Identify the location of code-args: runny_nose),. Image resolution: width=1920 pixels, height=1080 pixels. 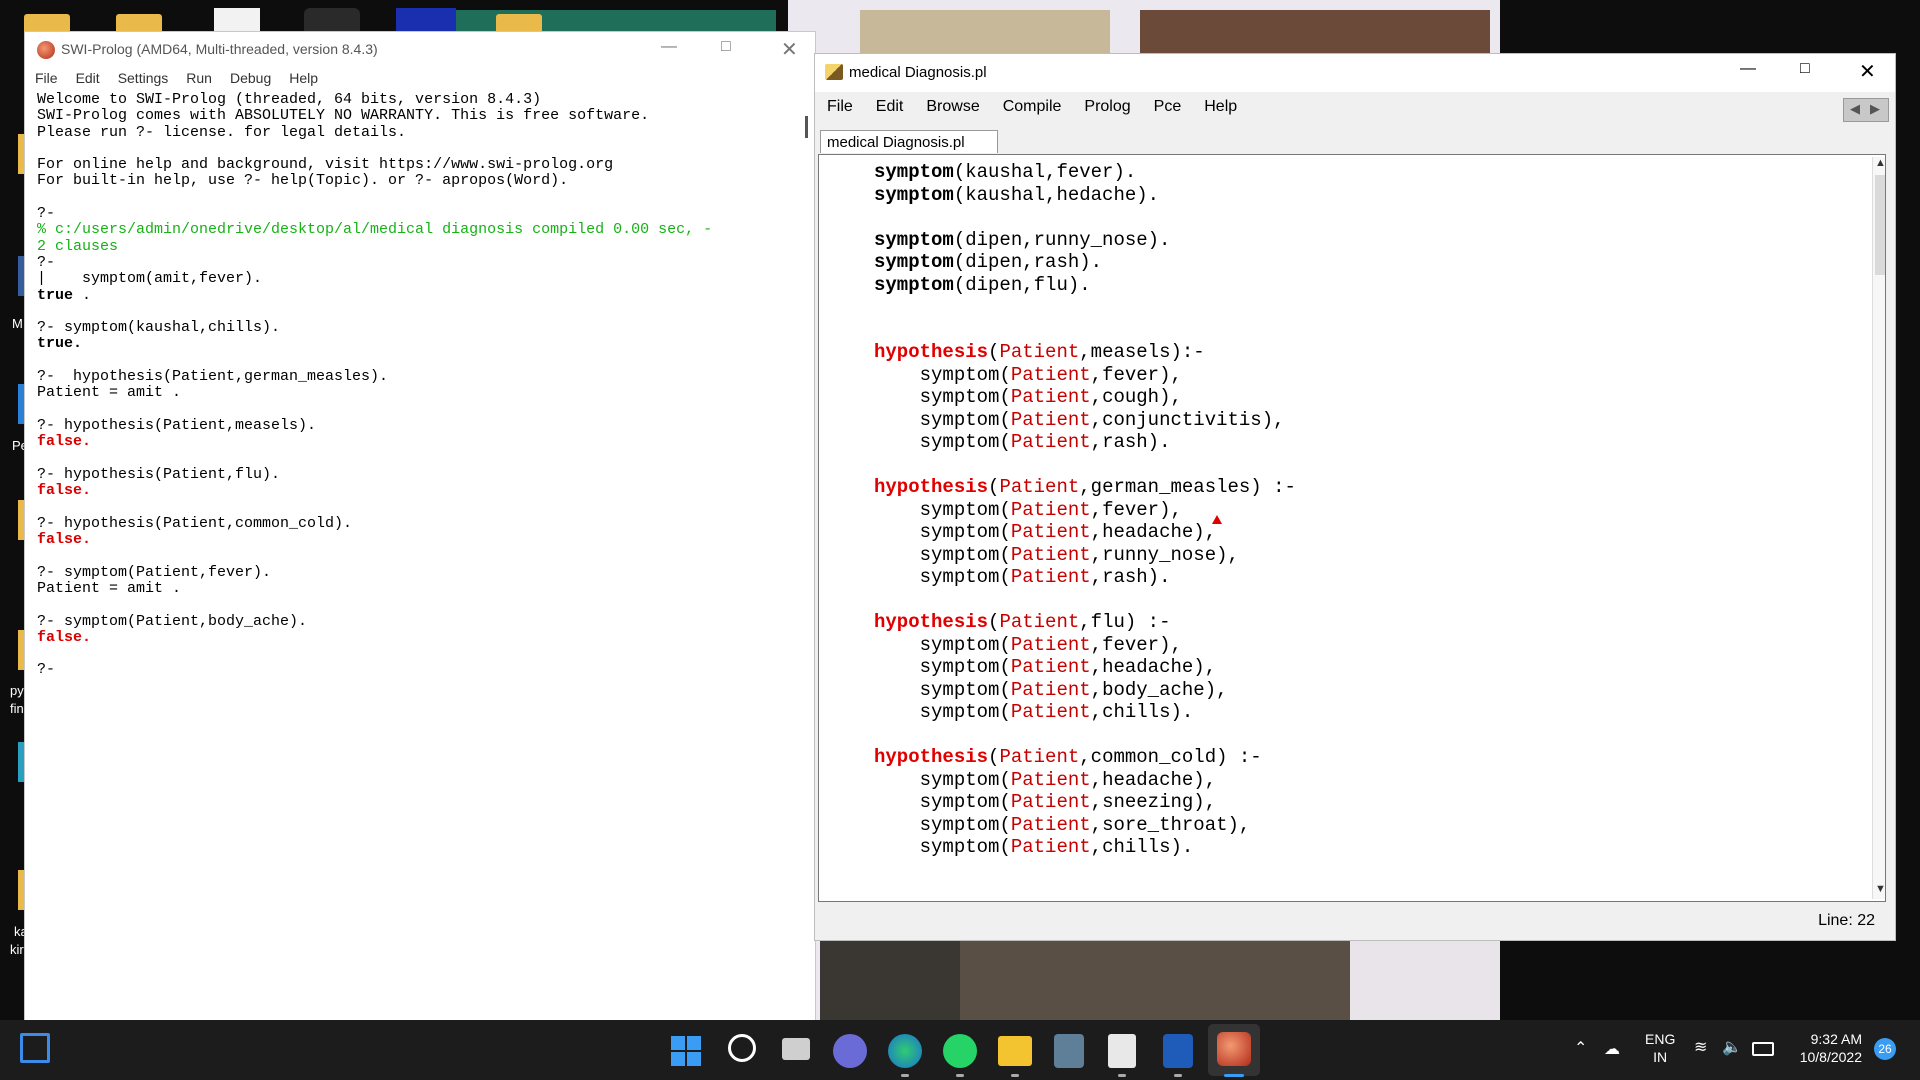
(1170, 554).